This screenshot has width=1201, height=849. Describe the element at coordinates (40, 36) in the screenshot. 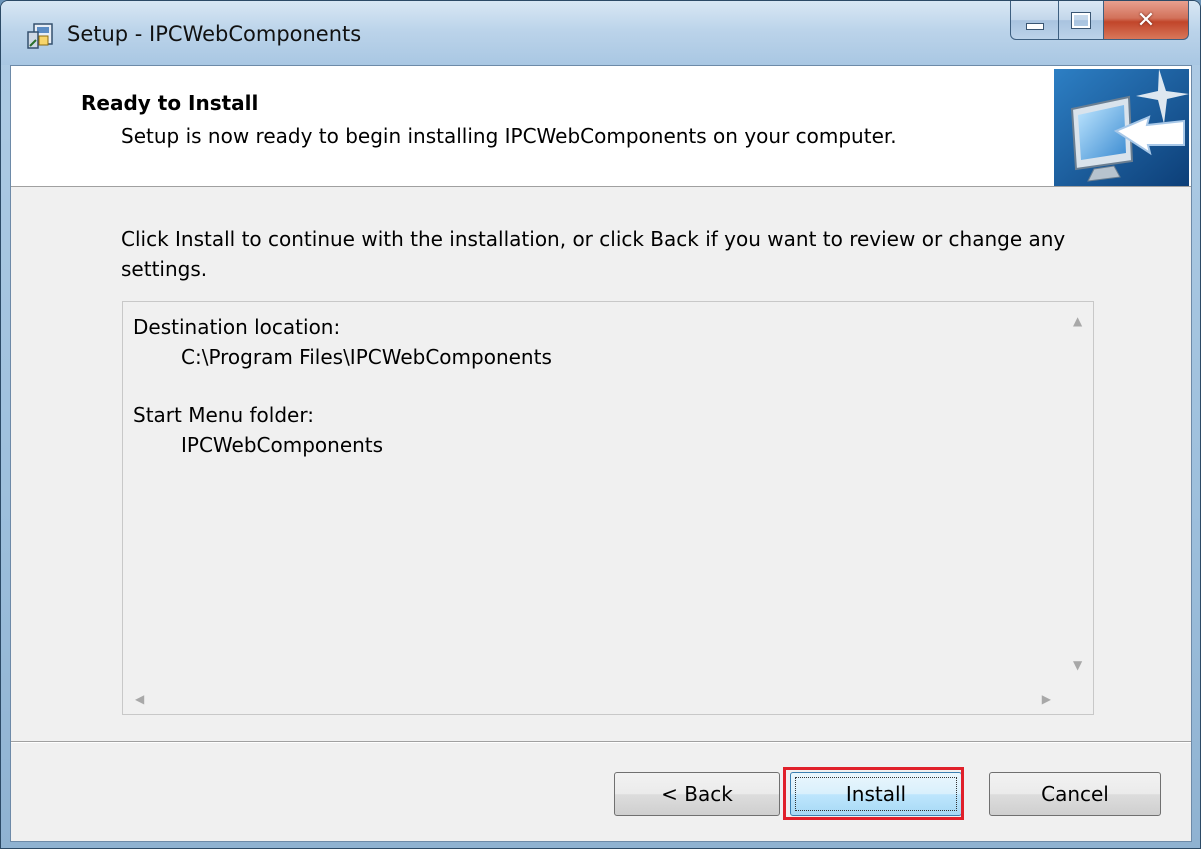

I see `setup-app-icon` at that location.